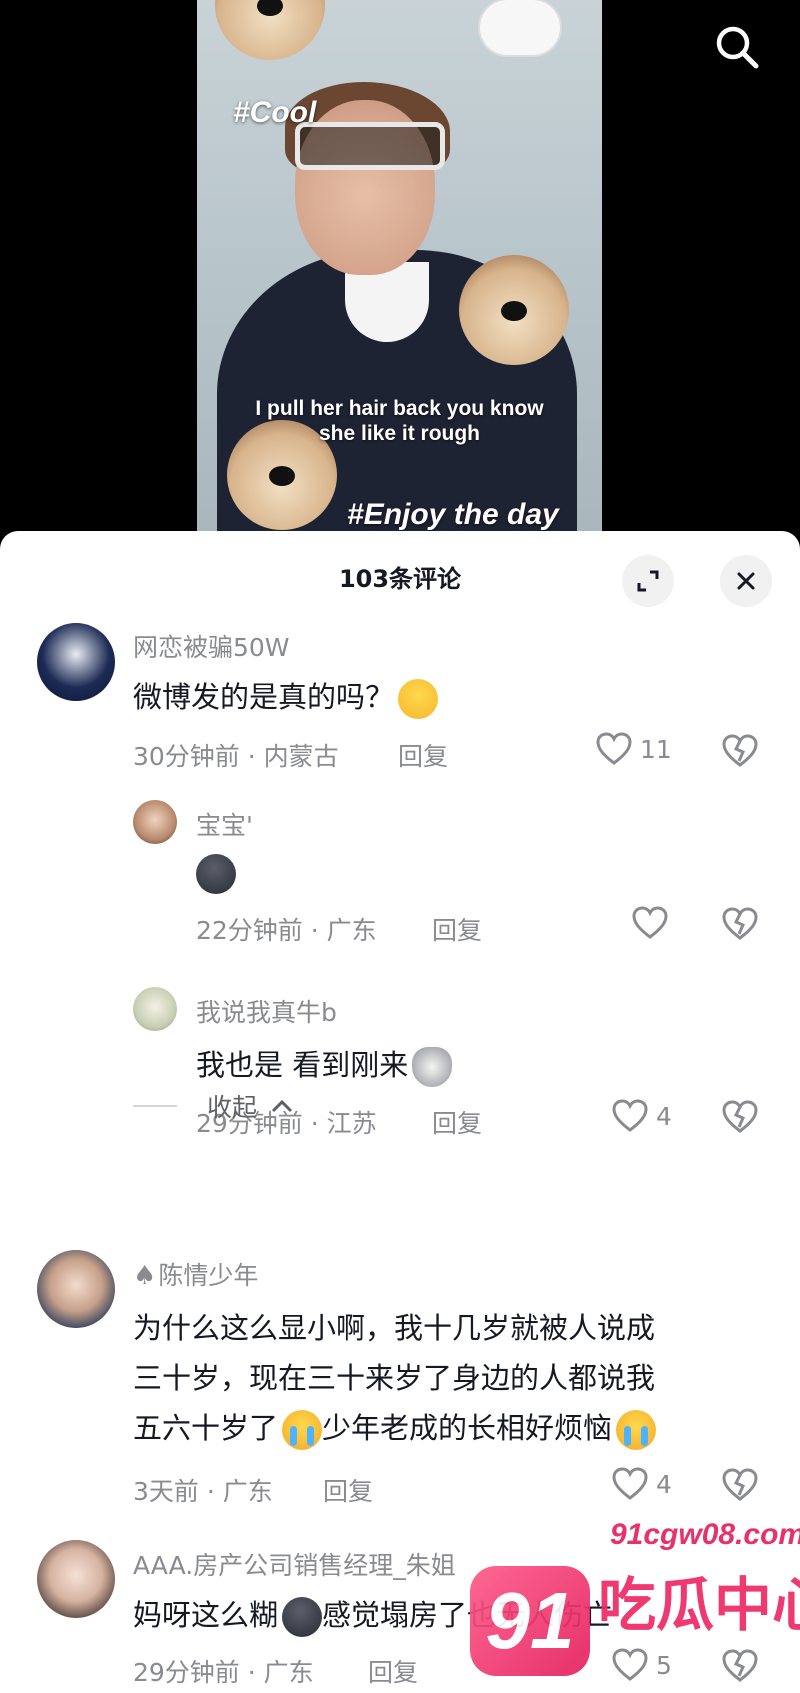 The height and width of the screenshot is (1693, 800). I want to click on comment-username: AAA.房产公司销售经理_朱姐, so click(294, 1564).